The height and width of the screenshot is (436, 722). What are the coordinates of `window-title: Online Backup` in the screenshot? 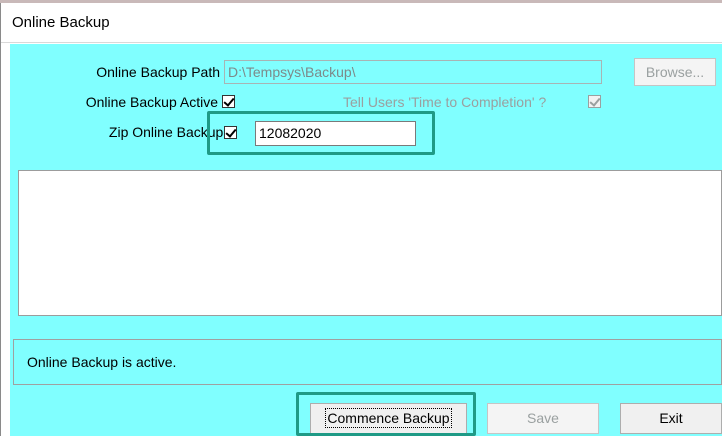 It's located at (61, 22).